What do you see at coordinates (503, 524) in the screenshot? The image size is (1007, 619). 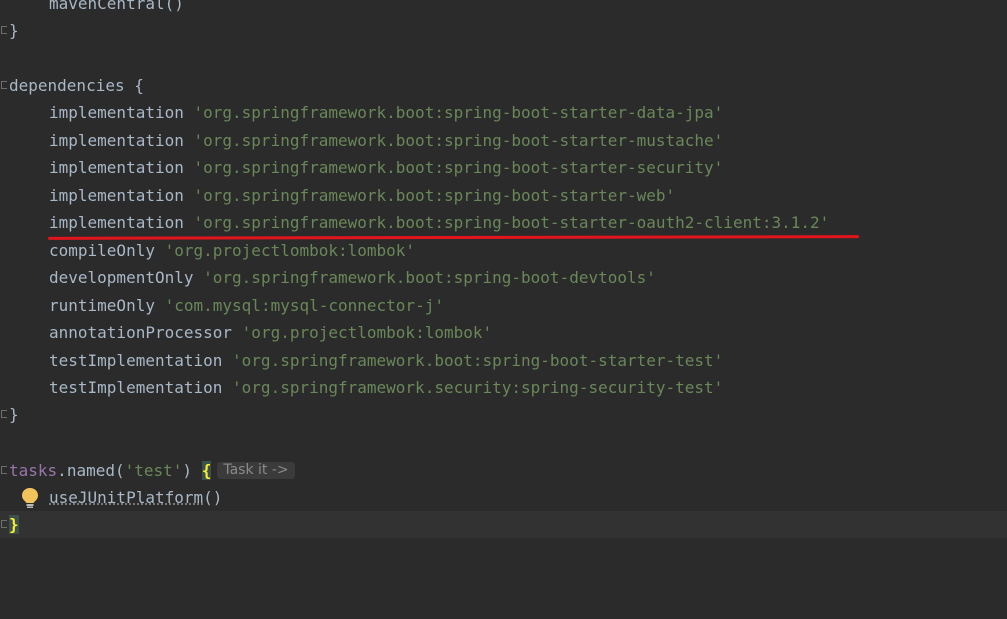 I see `current-code-line: }` at bounding box center [503, 524].